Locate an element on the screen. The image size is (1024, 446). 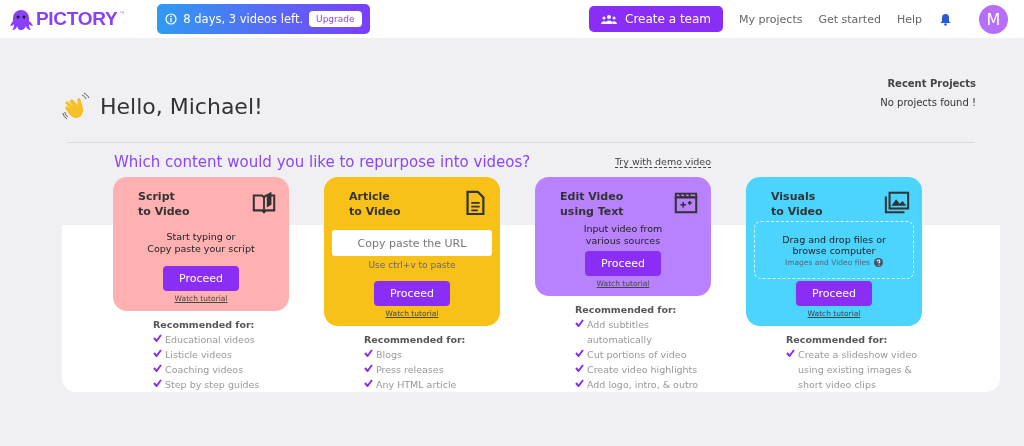
recent-projects-title: Recent Projects is located at coordinates (931, 83).